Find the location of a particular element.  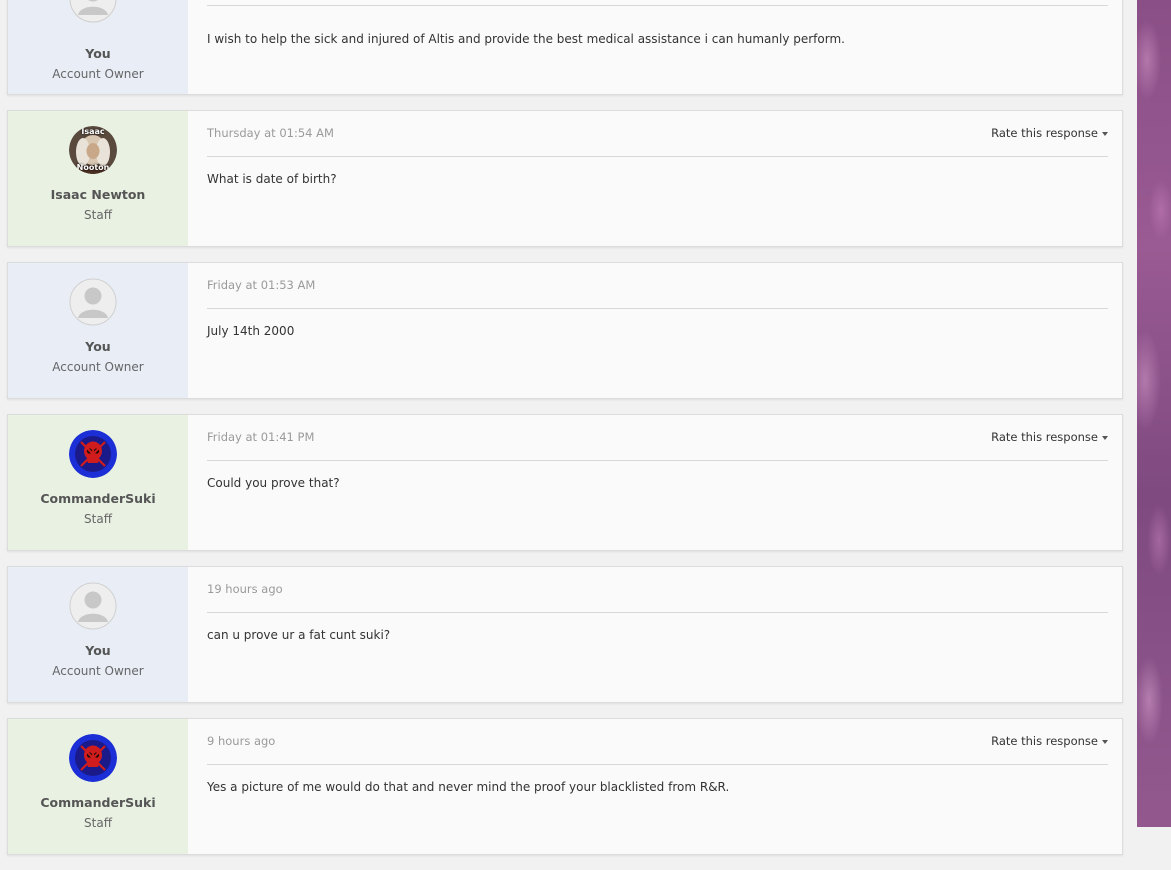

reply-meta: 9 hours ago Rate this response is located at coordinates (657, 749).